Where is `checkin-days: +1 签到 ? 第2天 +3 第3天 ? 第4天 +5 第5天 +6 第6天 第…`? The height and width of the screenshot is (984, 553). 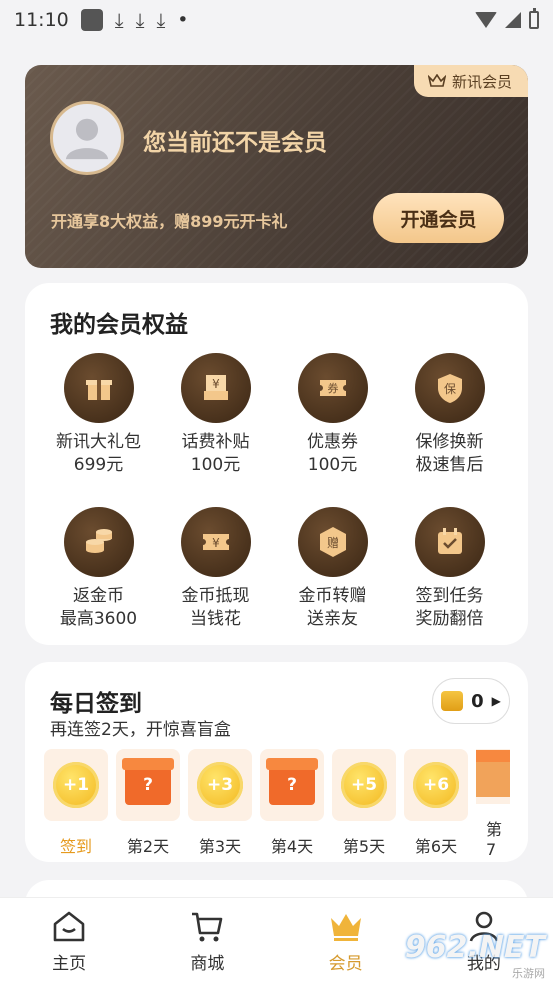
checkin-days: +1 签到 ? 第2天 +3 第3天 ? 第4天 +5 第5天 +6 第6天 第… is located at coordinates (279, 804).